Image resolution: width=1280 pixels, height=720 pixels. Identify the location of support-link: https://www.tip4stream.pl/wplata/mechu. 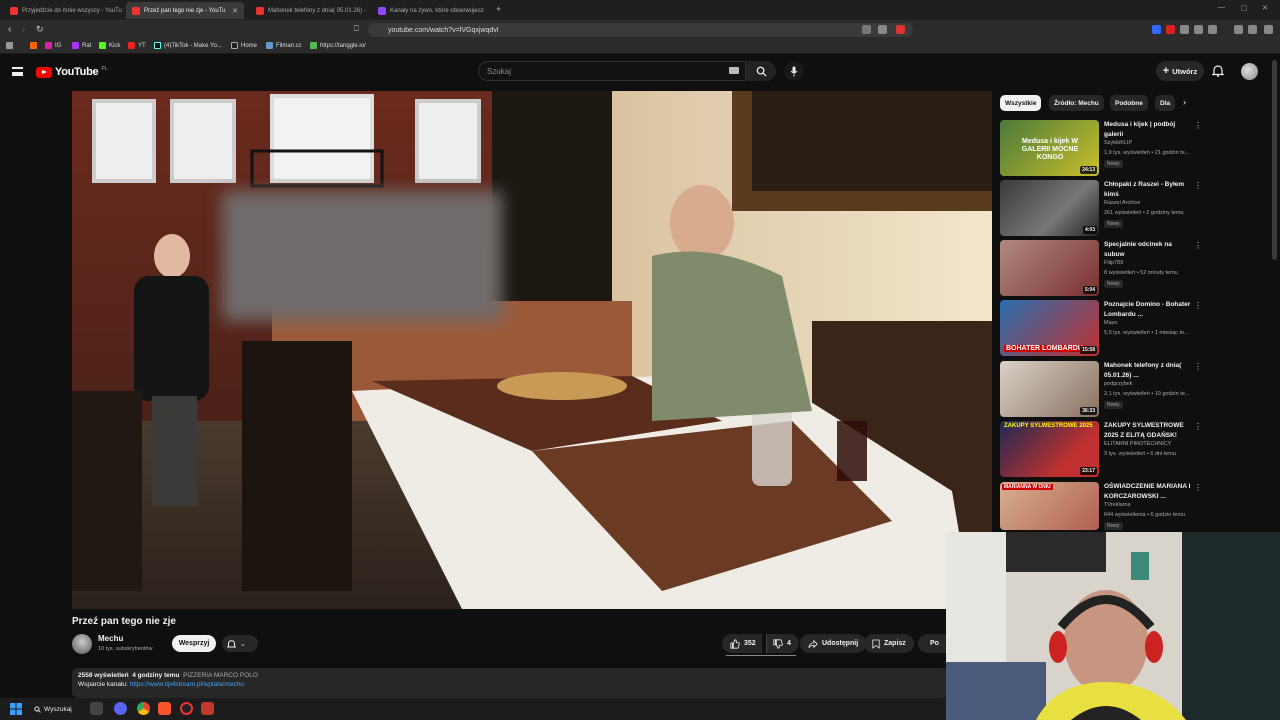
(187, 684).